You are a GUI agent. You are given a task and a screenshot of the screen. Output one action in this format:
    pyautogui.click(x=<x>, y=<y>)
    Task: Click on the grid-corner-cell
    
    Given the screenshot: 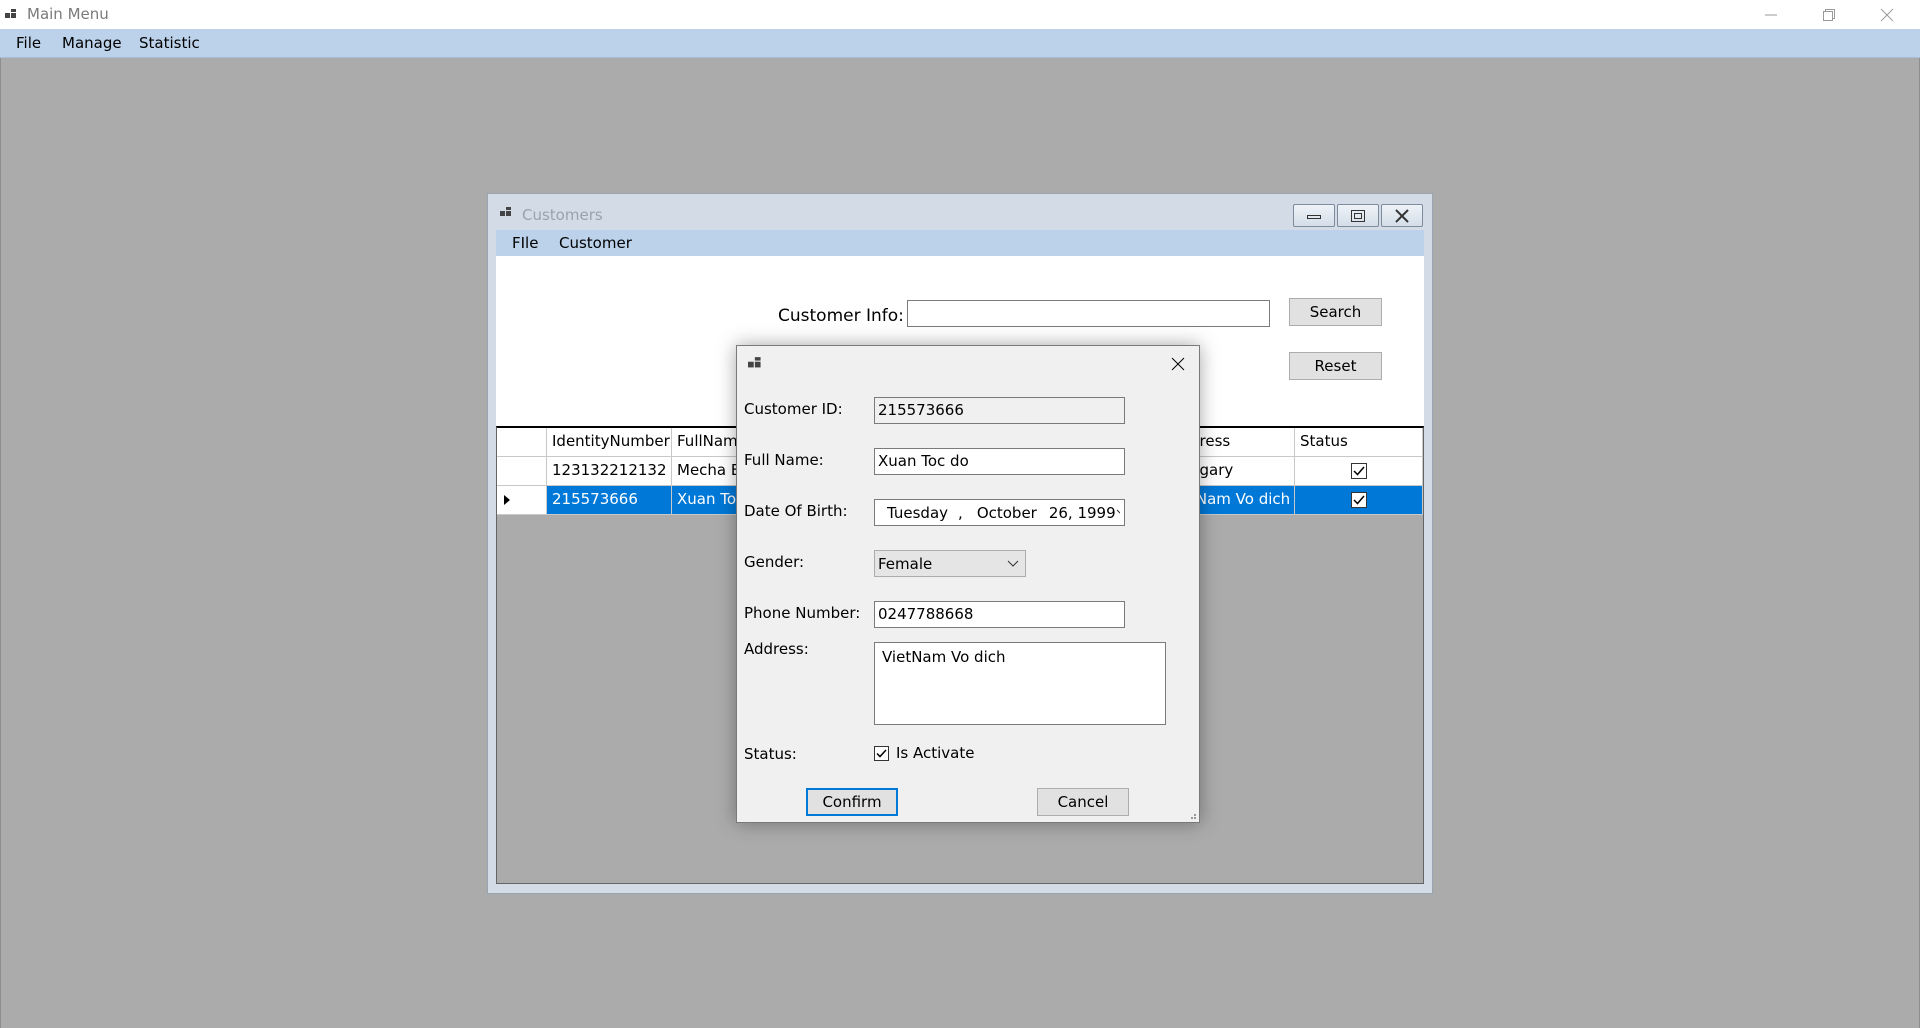 What is the action you would take?
    pyautogui.click(x=522, y=442)
    